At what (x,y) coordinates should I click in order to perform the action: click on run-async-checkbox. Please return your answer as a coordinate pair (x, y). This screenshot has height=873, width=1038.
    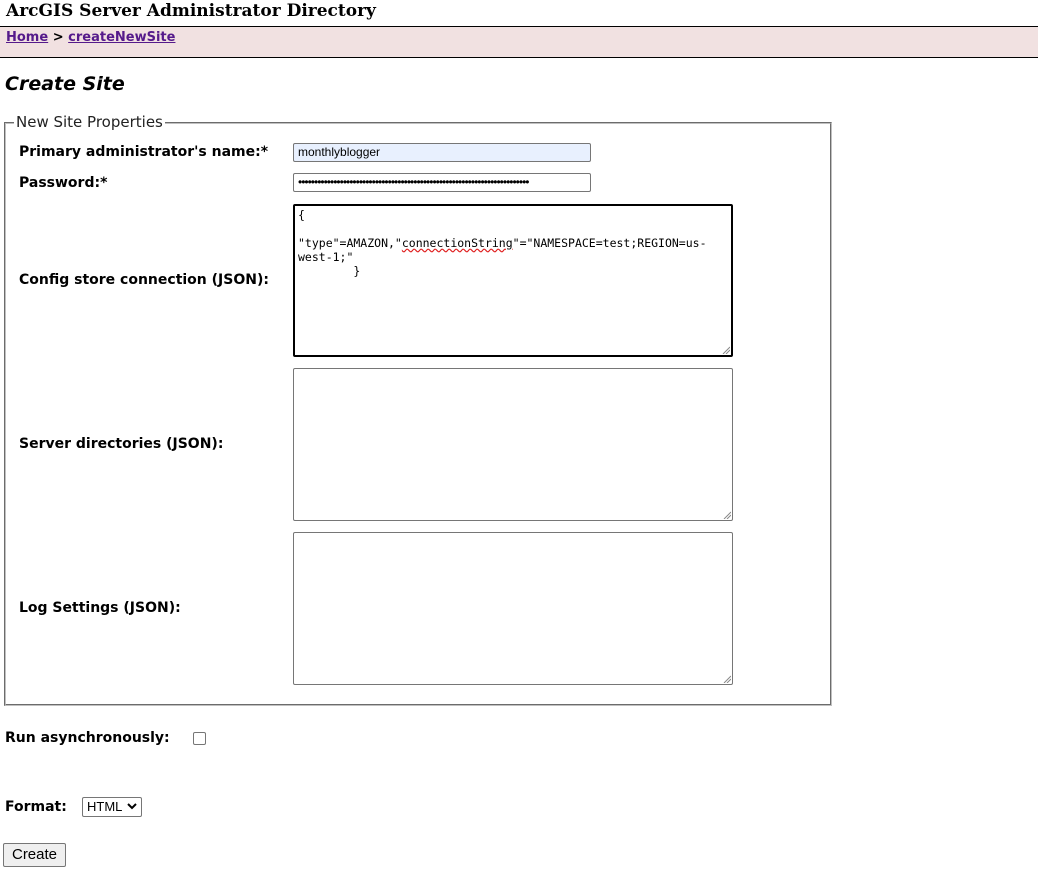
    Looking at the image, I should click on (199, 738).